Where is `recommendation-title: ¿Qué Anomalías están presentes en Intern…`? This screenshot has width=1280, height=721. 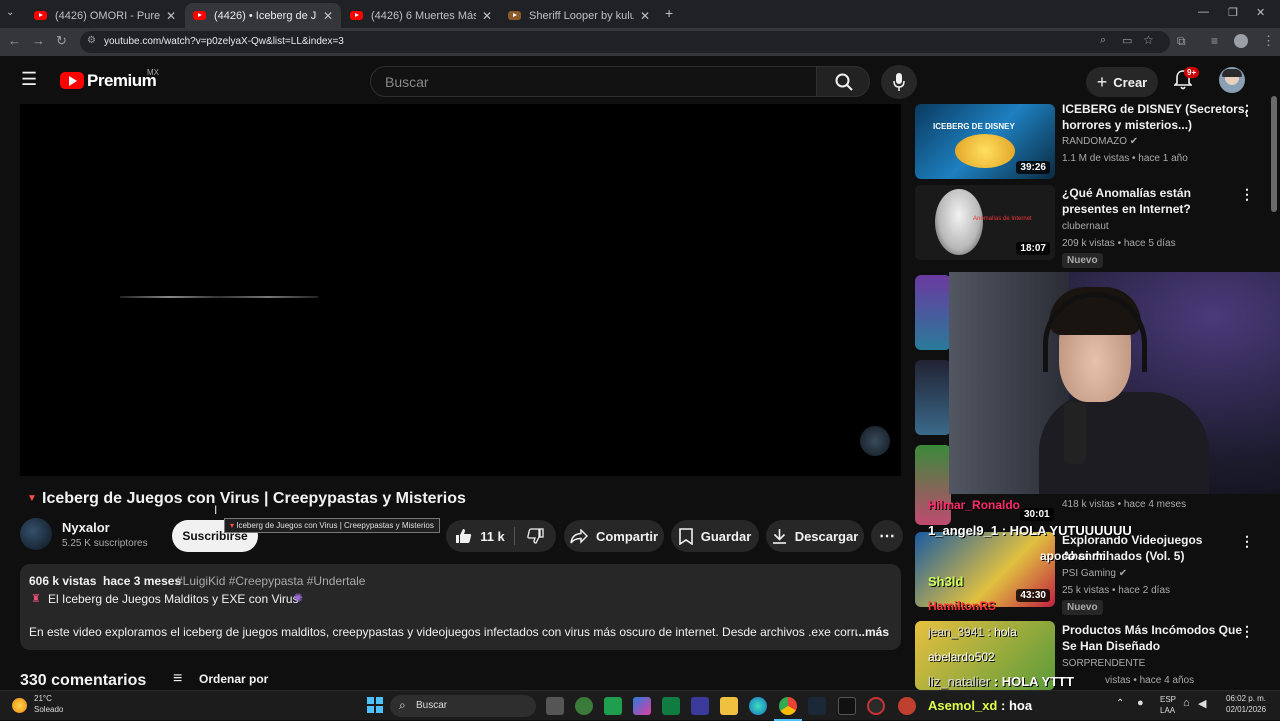 recommendation-title: ¿Qué Anomalías están presentes en Intern… is located at coordinates (1126, 201).